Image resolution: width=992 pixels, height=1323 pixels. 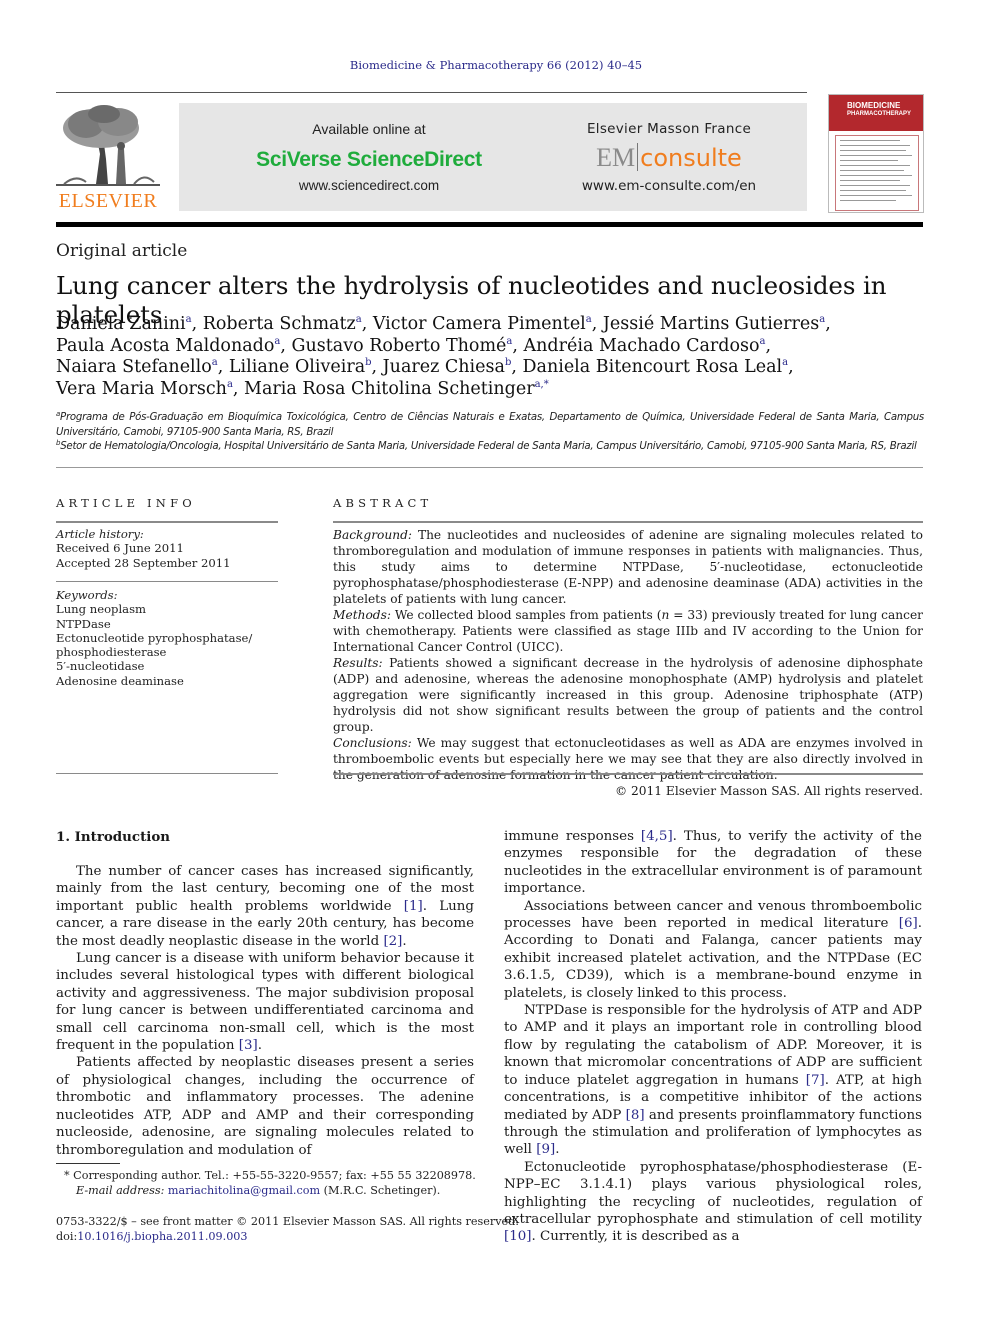 I want to click on email-link: mariachitolina@gmail.com, so click(x=244, y=1190).